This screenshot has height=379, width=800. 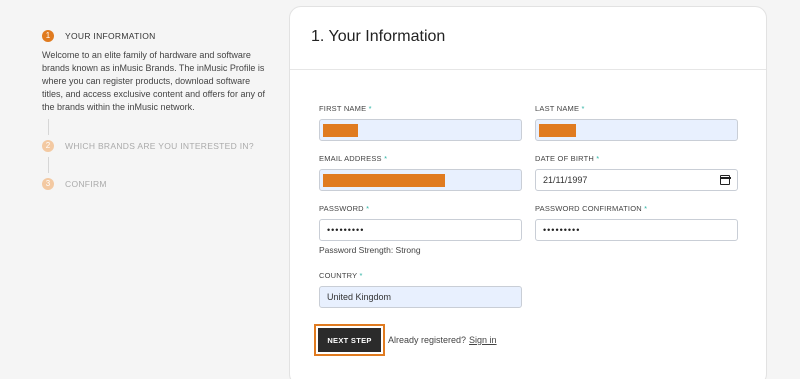 I want to click on first-name-field: FIRST NAME *, so click(x=420, y=122).